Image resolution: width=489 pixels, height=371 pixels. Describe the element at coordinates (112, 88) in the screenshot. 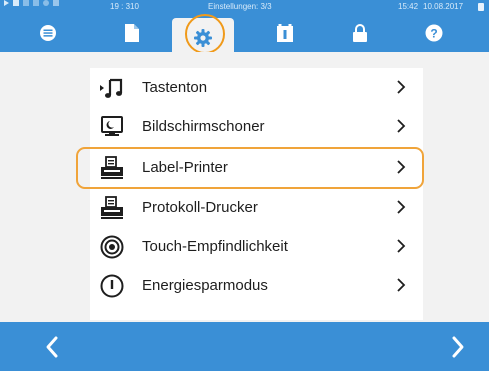

I see `music-note-icon` at that location.